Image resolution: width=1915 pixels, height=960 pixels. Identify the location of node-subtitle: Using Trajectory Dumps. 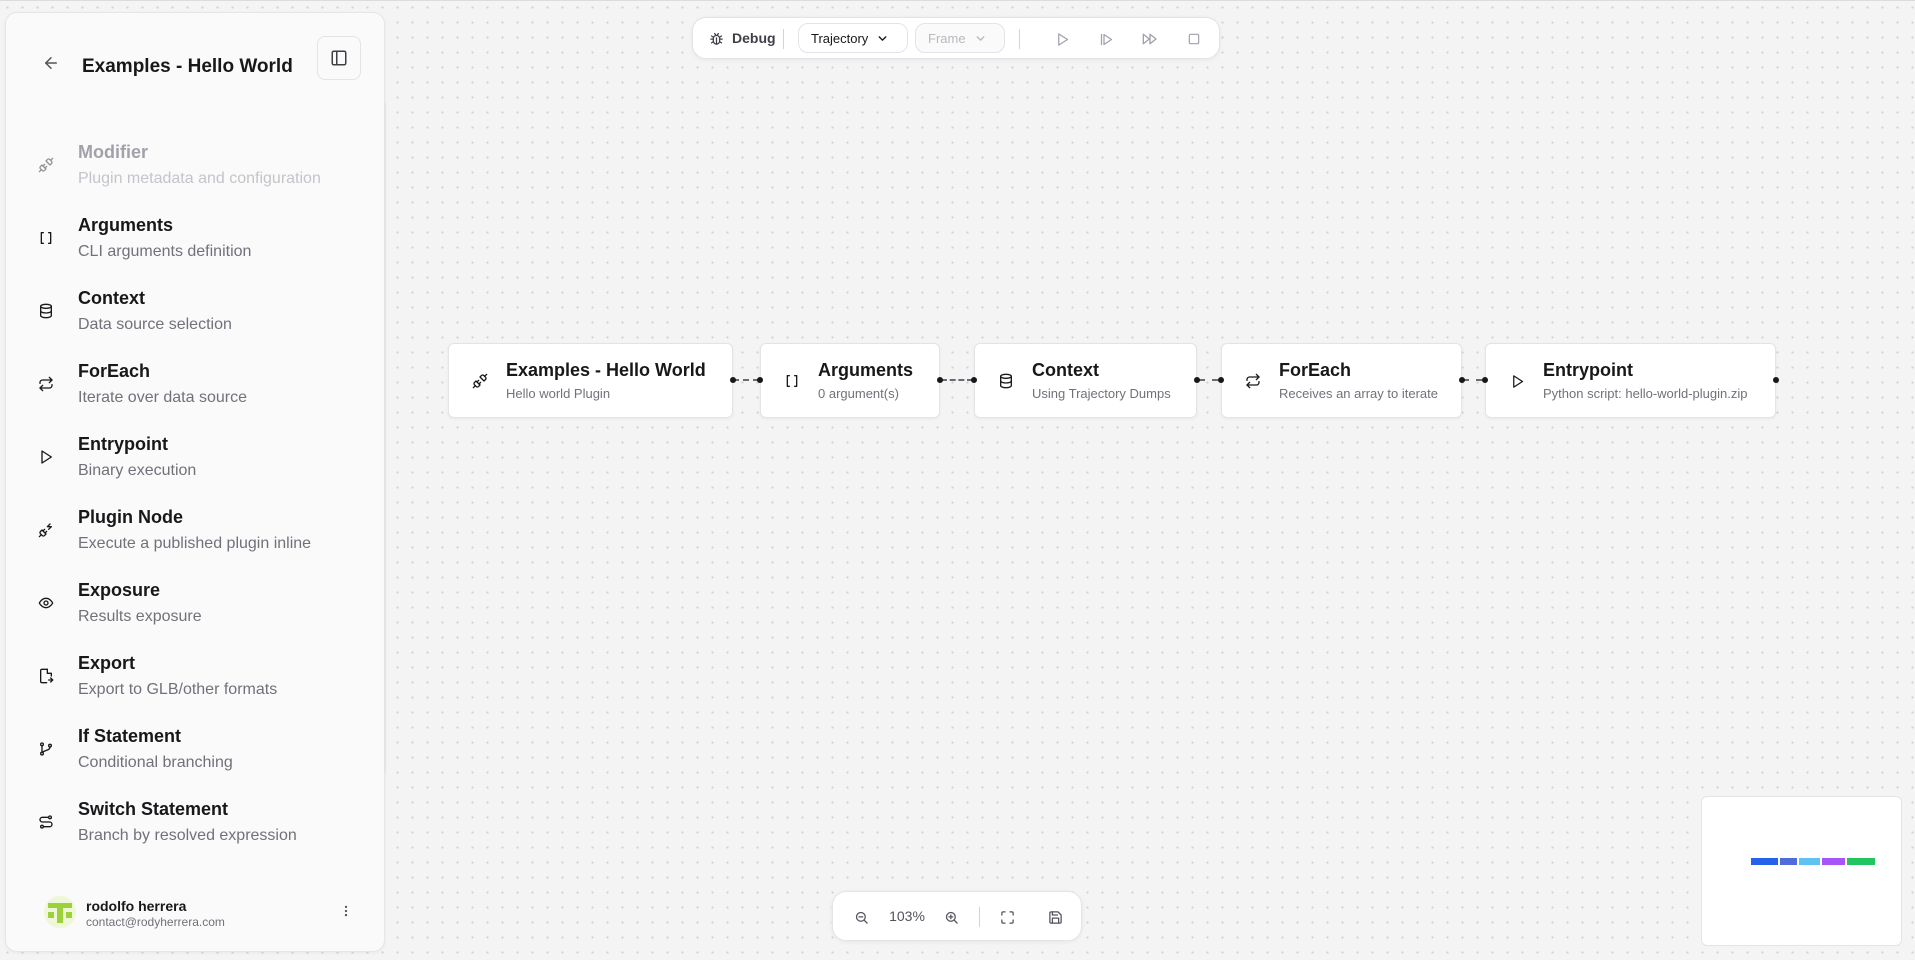
(1101, 393).